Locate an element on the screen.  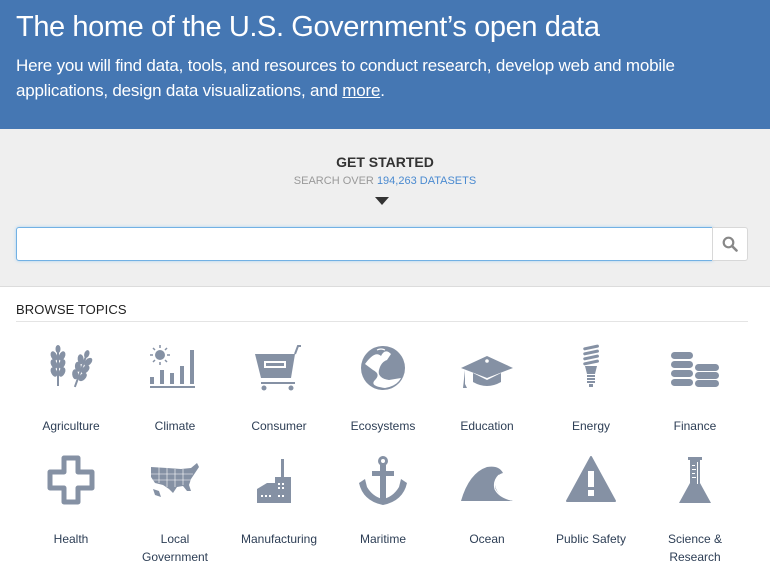
topic-ecosystems: Ecosystems is located at coordinates (383, 387).